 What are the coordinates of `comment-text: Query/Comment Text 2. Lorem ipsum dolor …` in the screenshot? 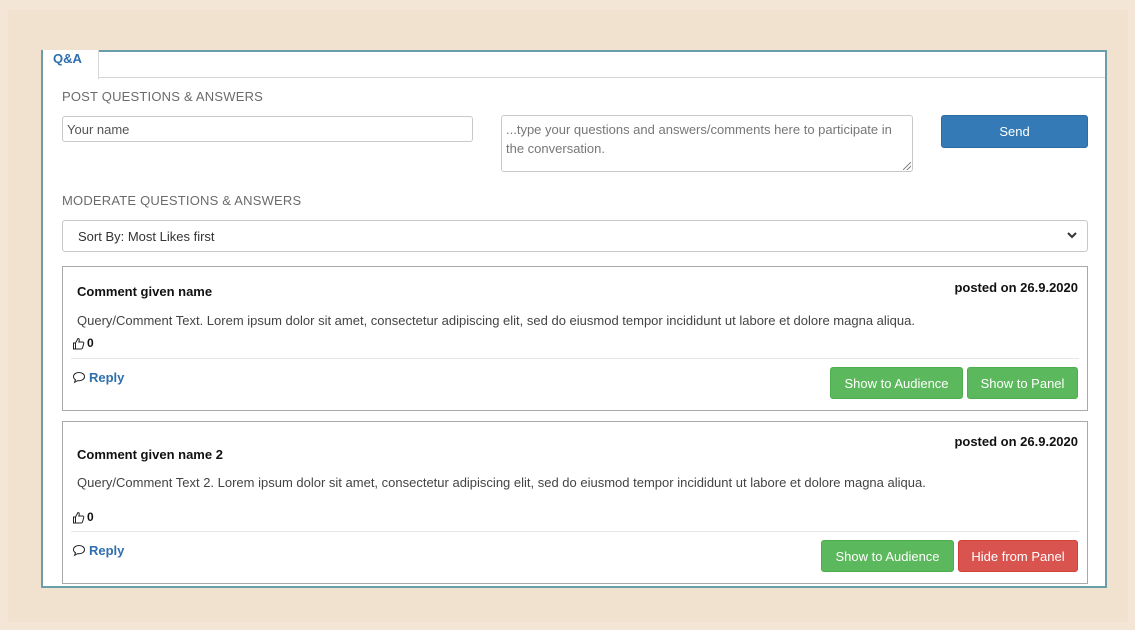 It's located at (501, 482).